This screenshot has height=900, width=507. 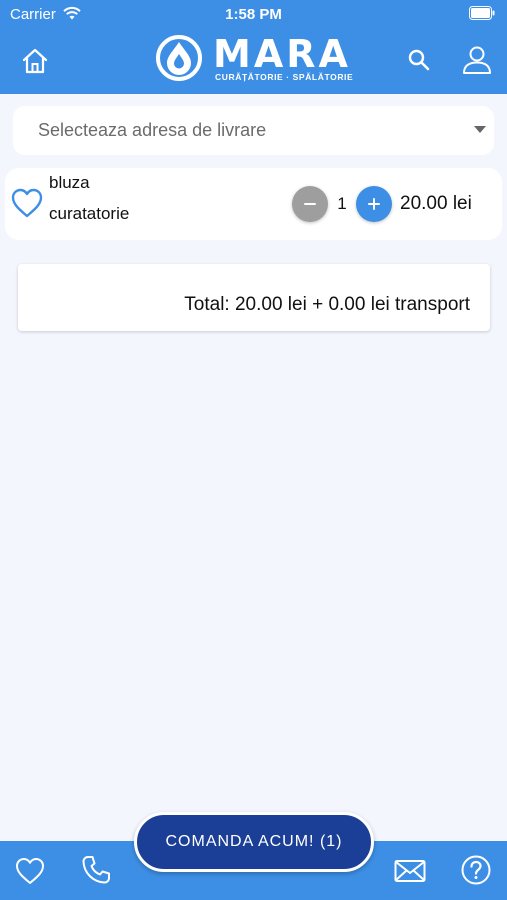 I want to click on search-icon, so click(x=419, y=60).